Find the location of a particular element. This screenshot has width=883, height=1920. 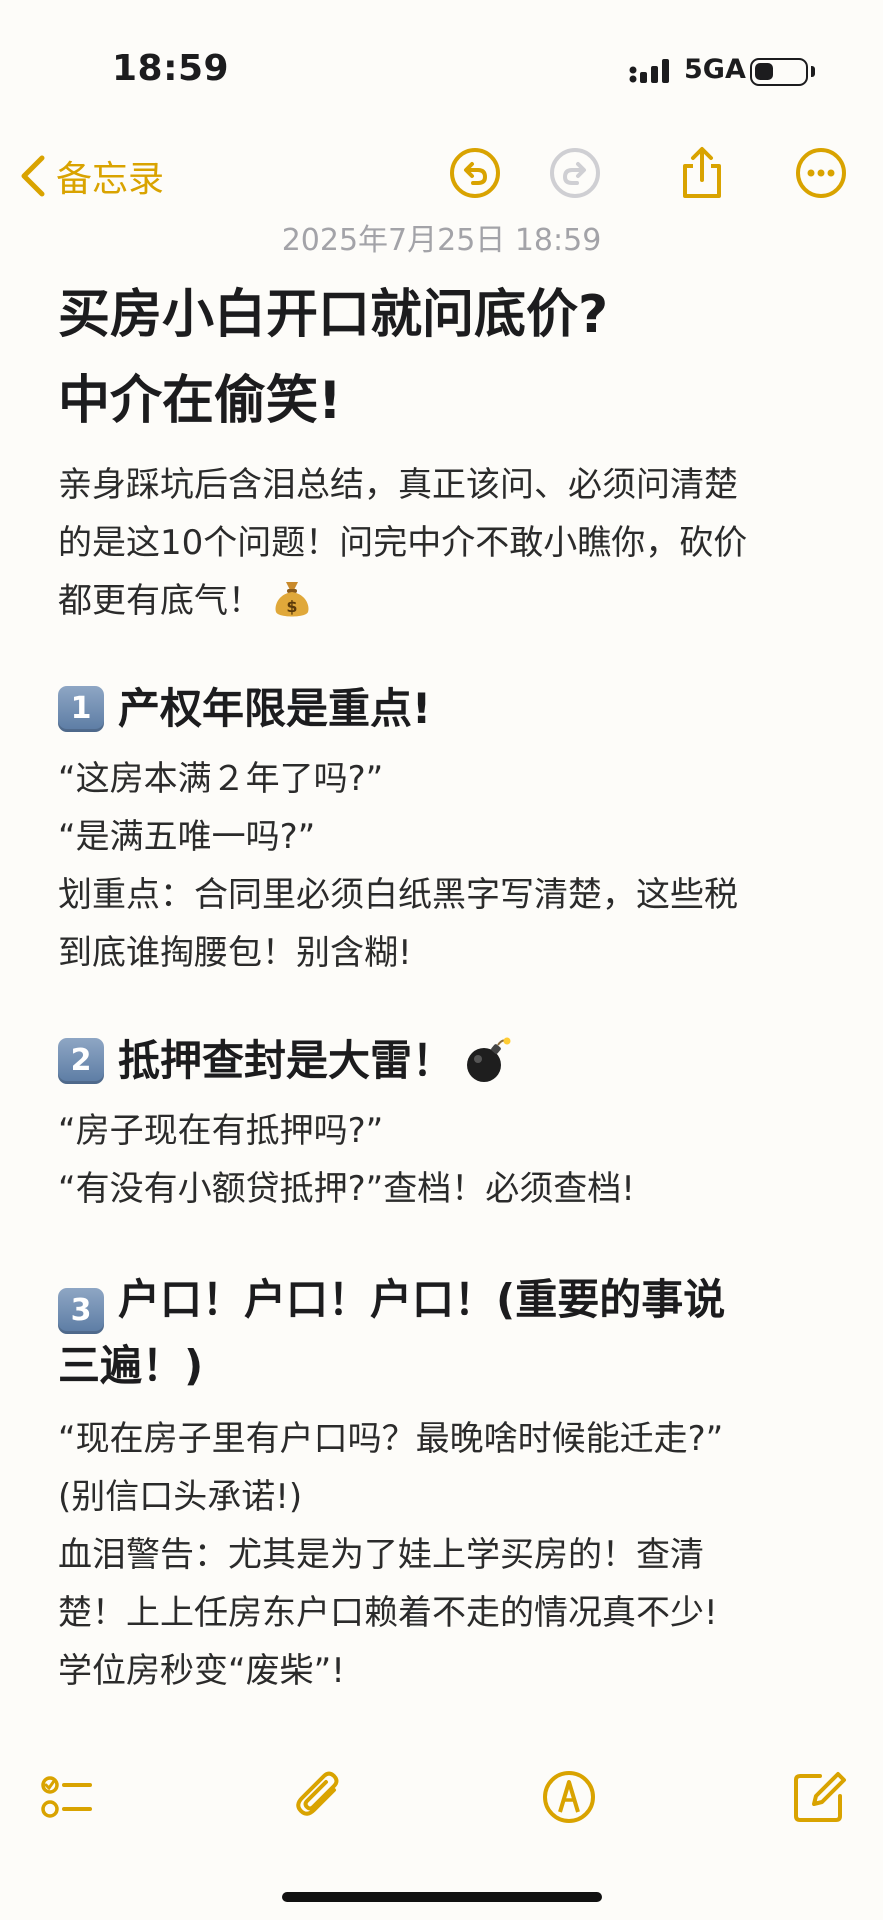

section-line: “现在房子里有户口吗？最晚啥时候能迁走?” is located at coordinates (391, 1439).